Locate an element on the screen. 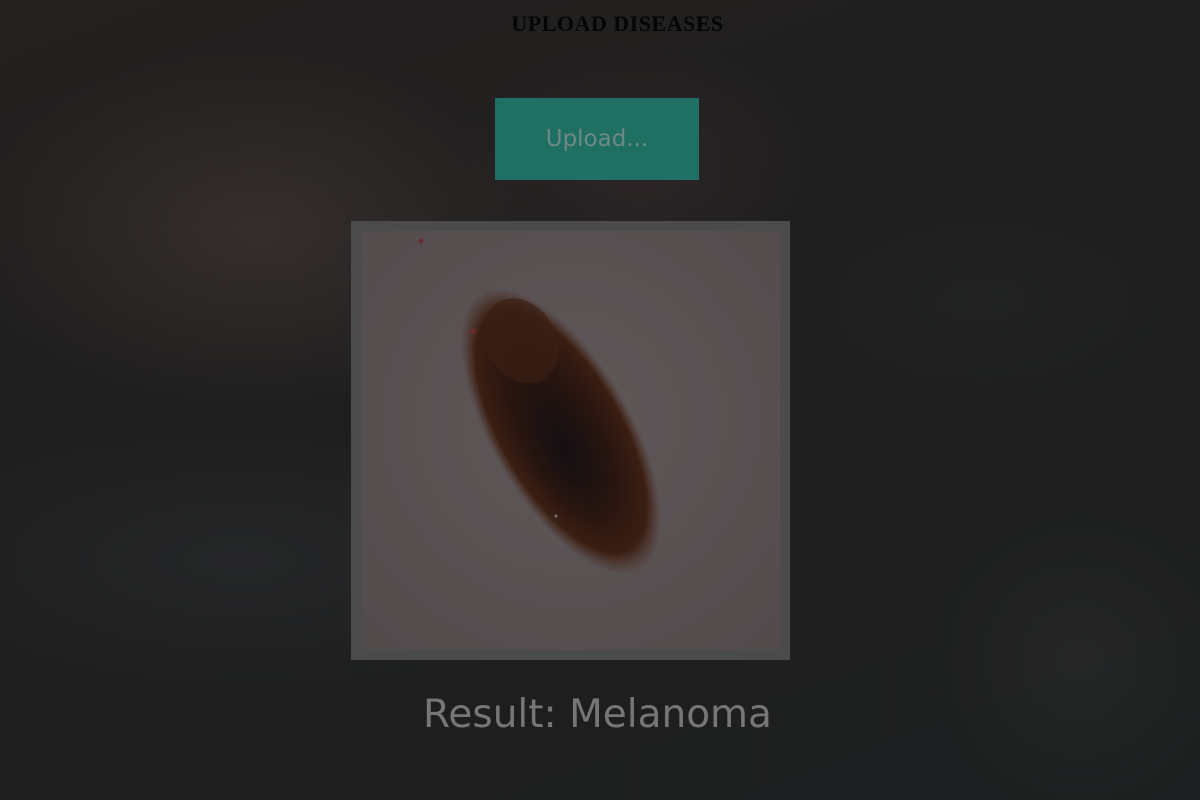 This screenshot has height=800, width=1200. result-prefix: Result: is located at coordinates (490, 714).